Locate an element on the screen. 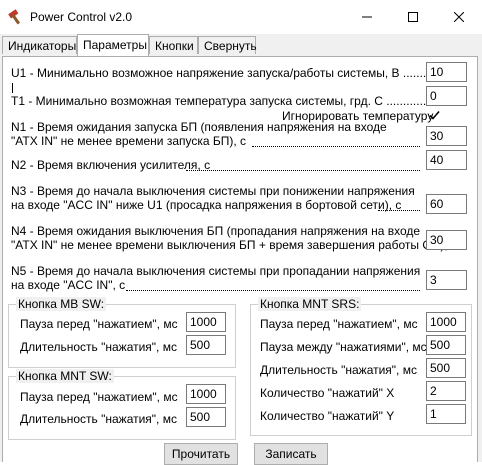  group-mb-sw-title: Кнопка MB SW: is located at coordinates (61, 304).